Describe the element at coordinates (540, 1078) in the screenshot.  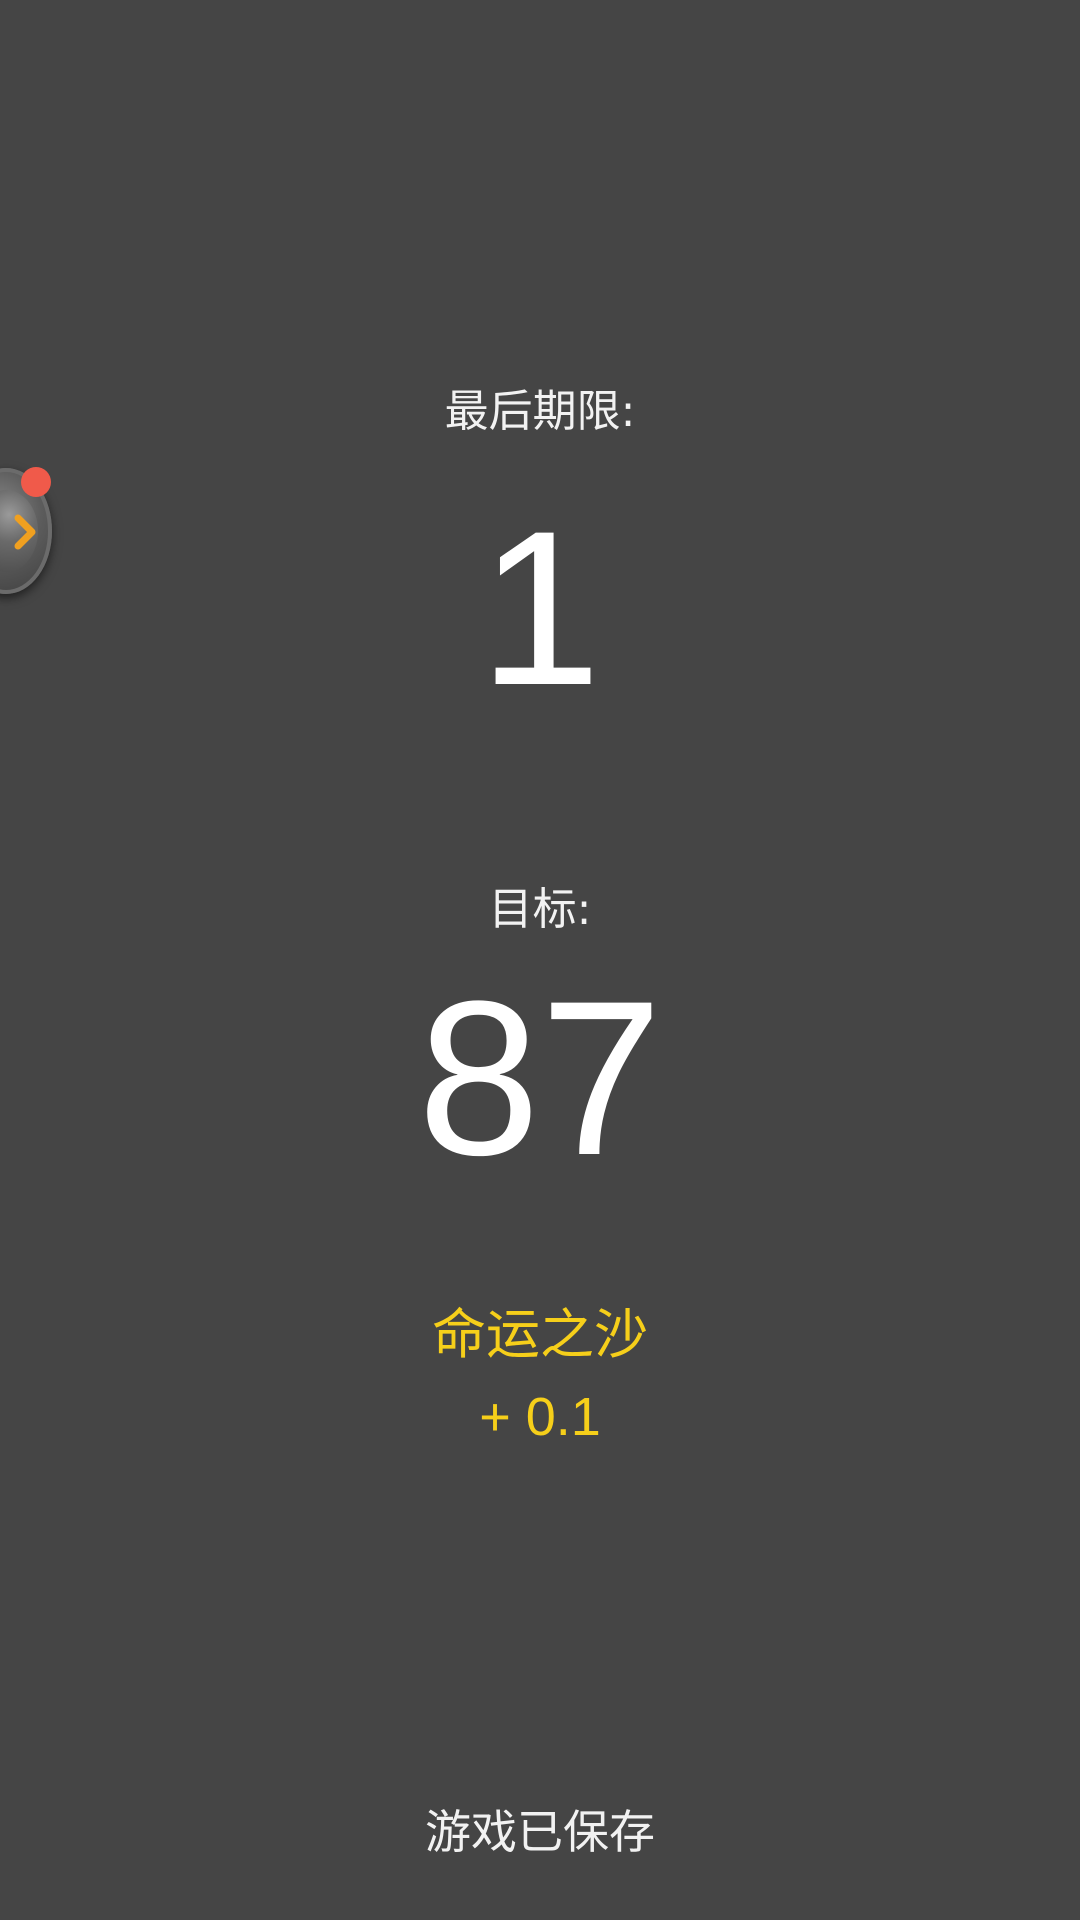
I see `target-value: 87` at that location.